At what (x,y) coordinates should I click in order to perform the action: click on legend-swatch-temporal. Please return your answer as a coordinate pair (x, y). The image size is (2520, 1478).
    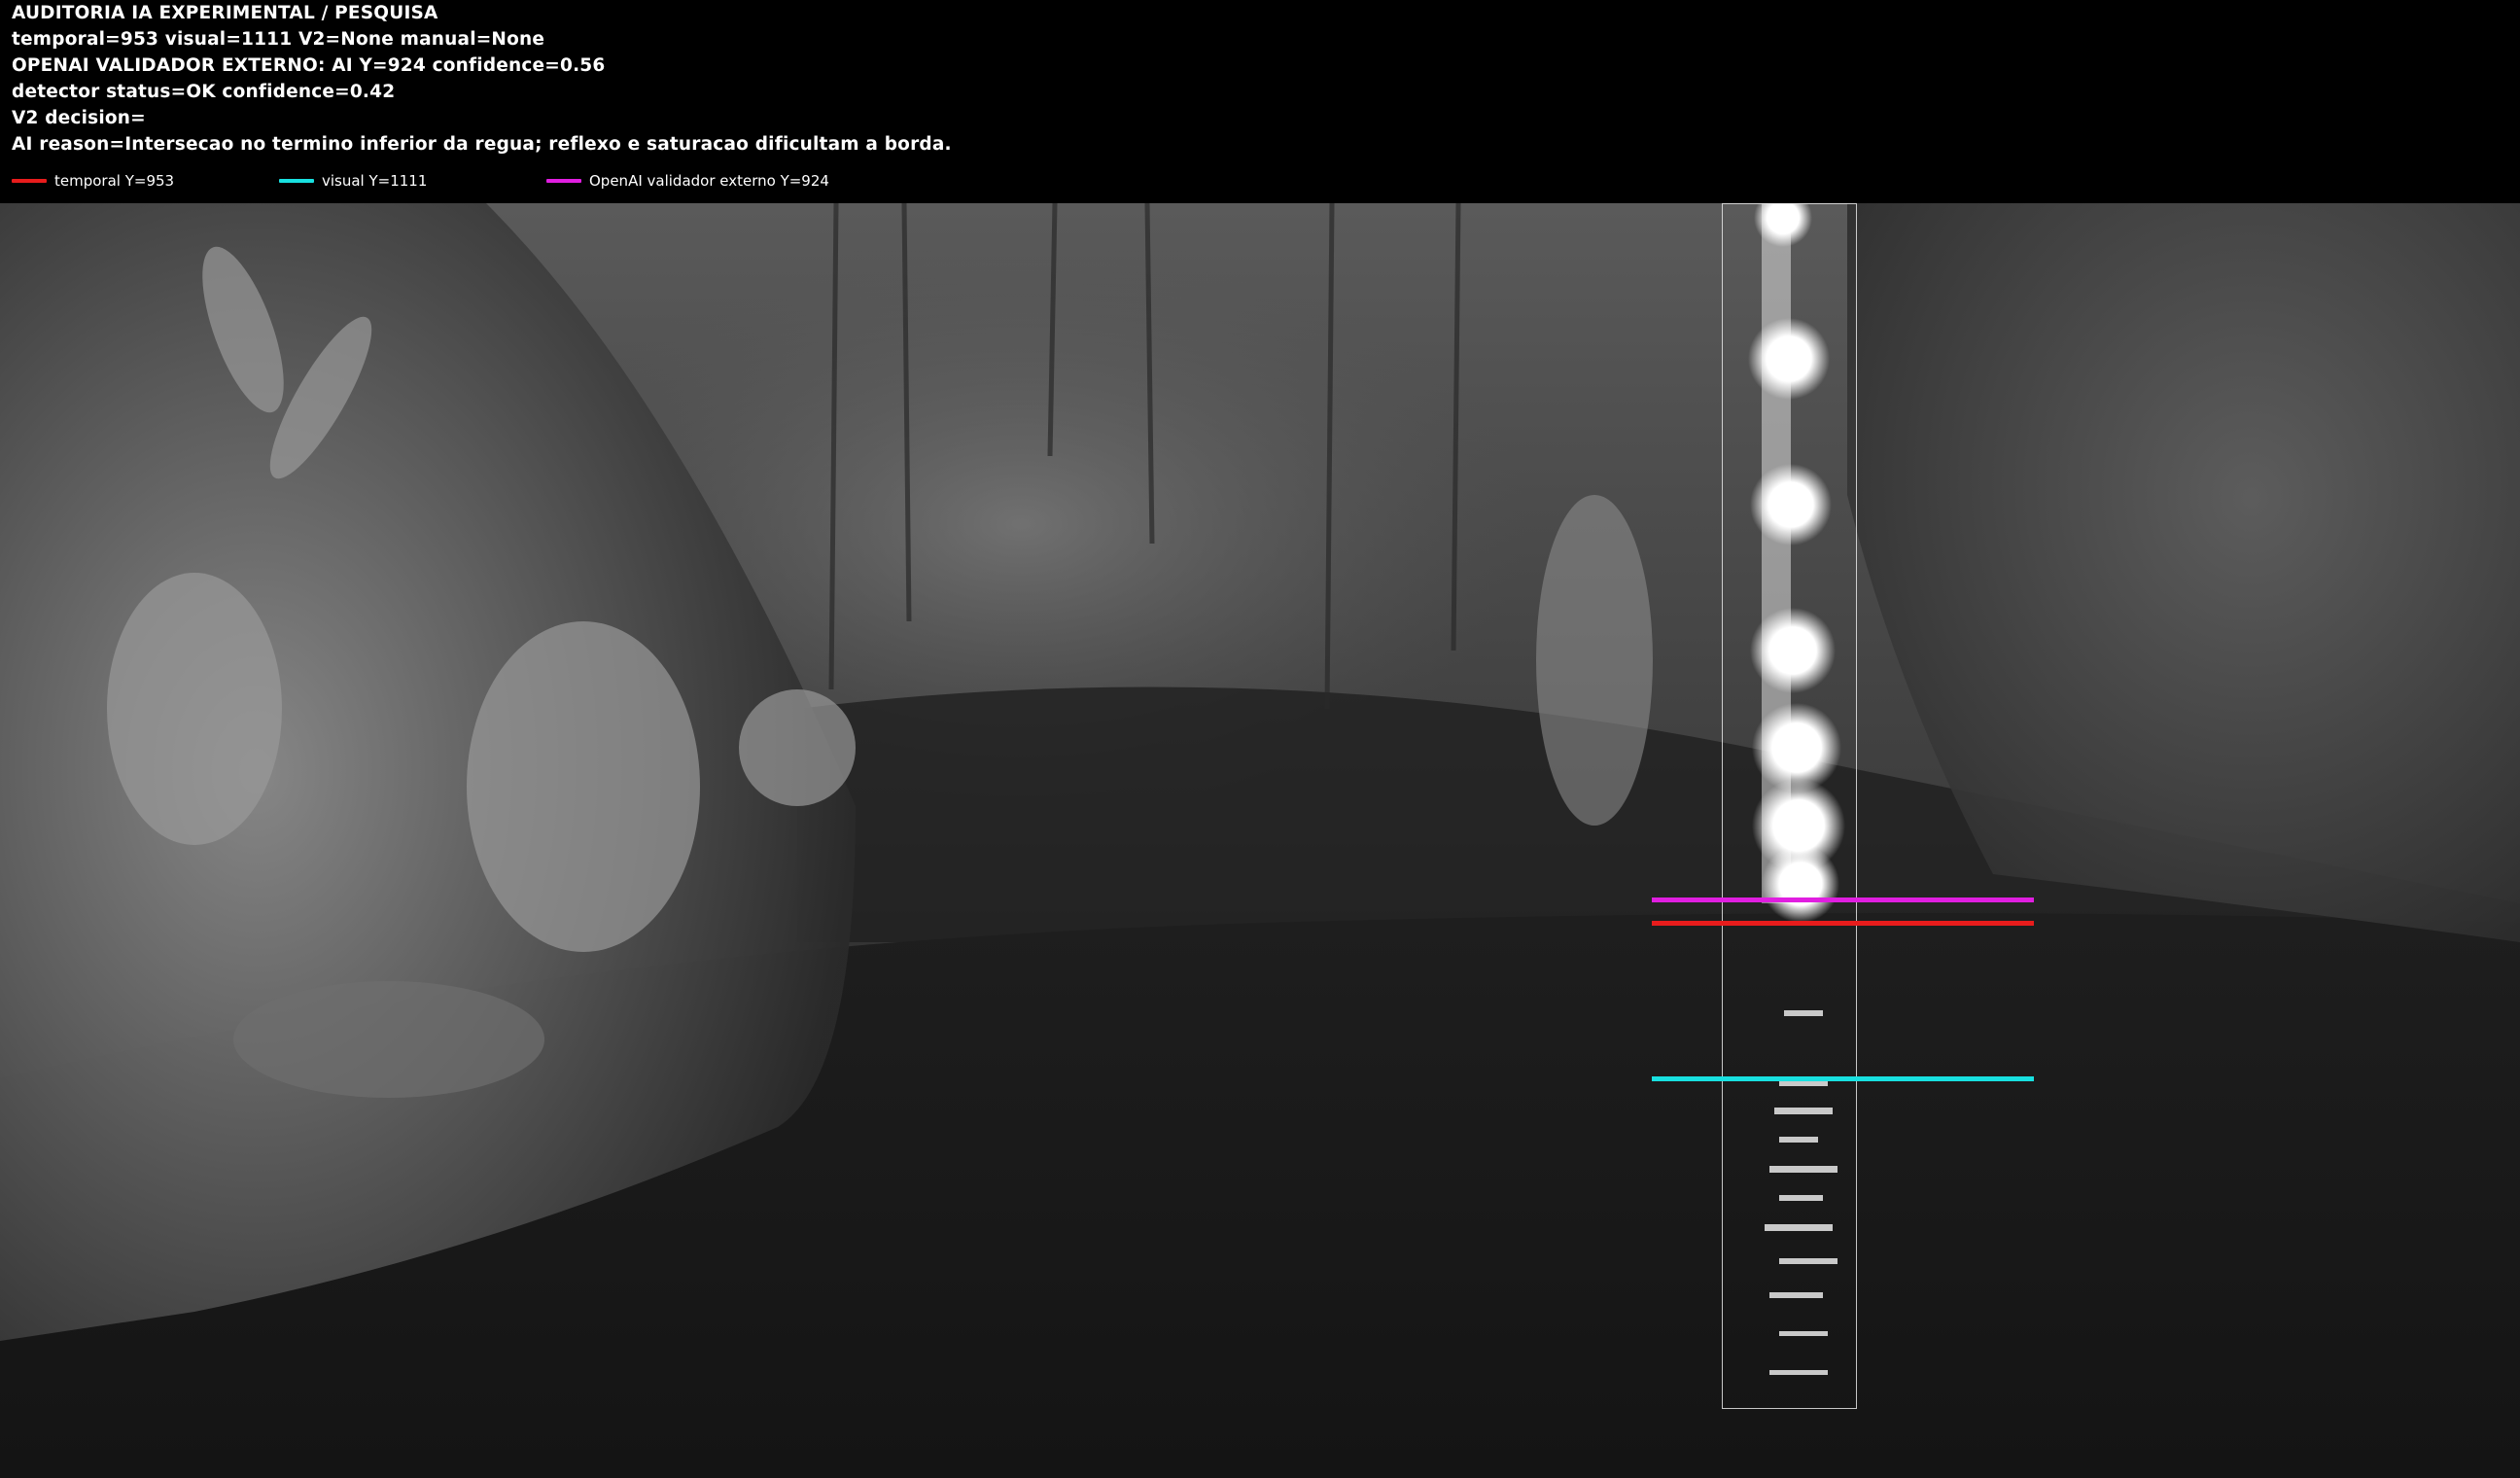
    Looking at the image, I should click on (29, 181).